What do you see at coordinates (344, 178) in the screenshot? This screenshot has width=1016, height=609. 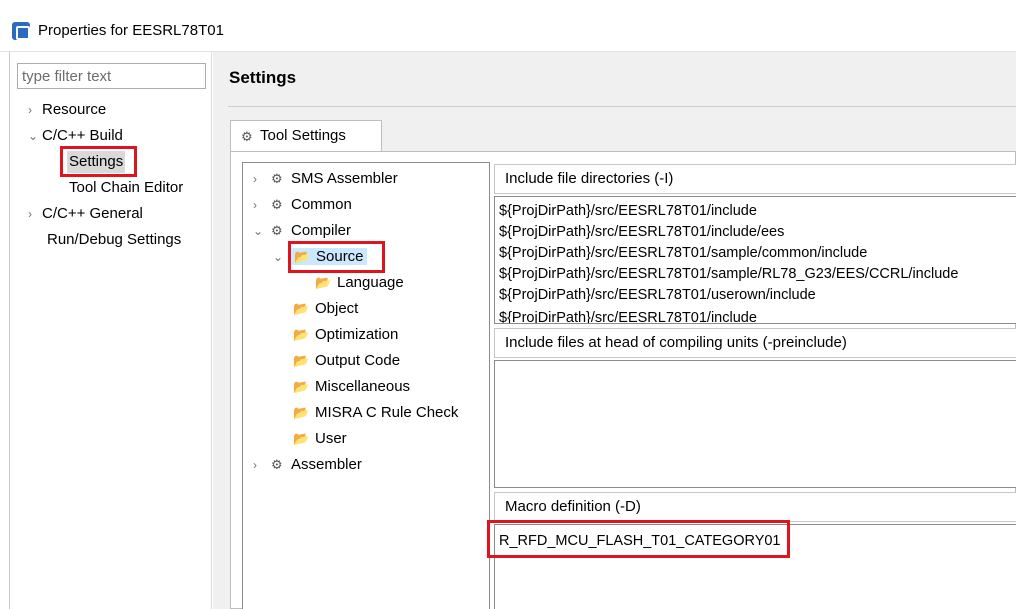 I see `tool-item-label: SMS Assembler` at bounding box center [344, 178].